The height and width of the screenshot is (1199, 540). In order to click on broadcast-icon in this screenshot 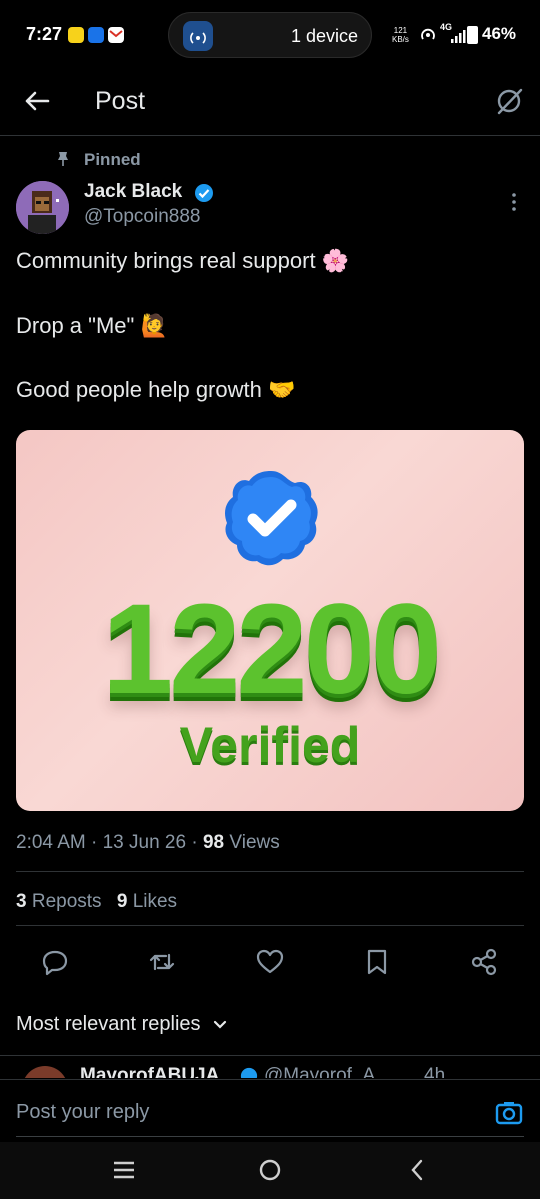, I will do `click(198, 36)`.